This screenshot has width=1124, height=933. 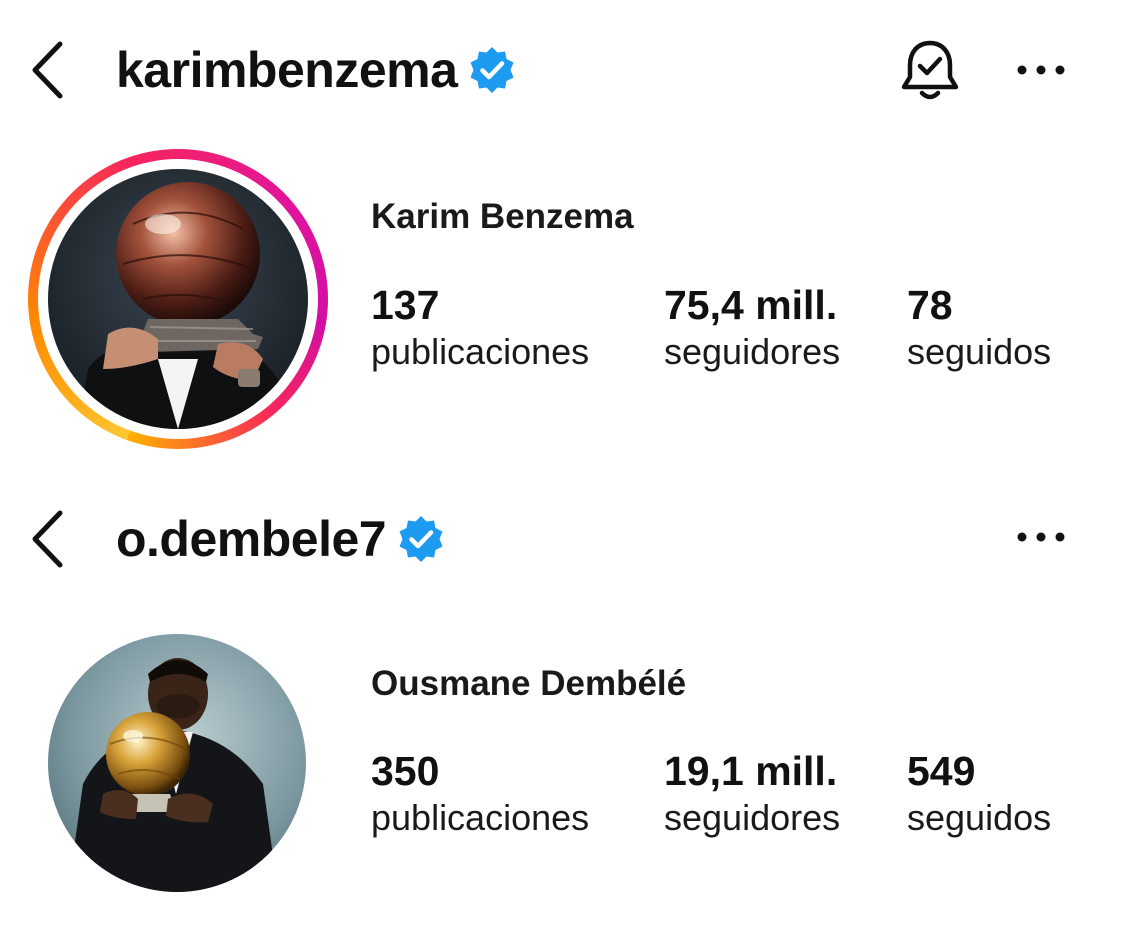 What do you see at coordinates (979, 329) in the screenshot?
I see `stat-following: 78 seguidos` at bounding box center [979, 329].